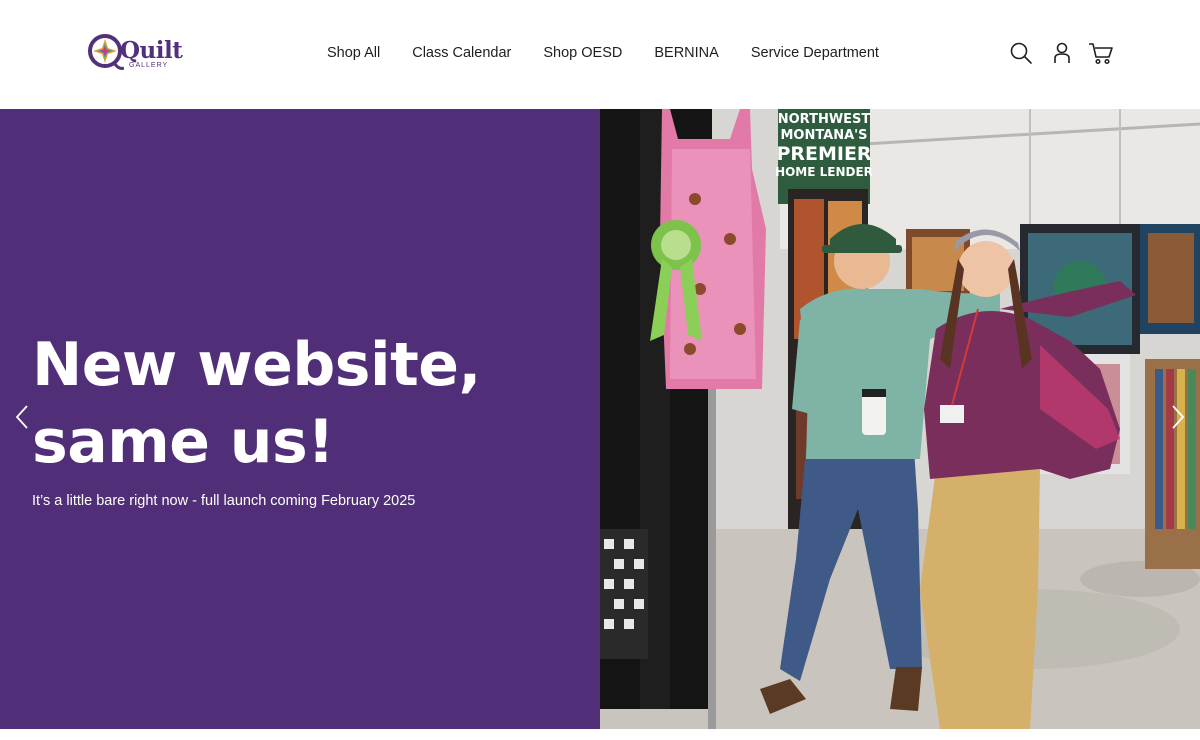 The image size is (1200, 740). What do you see at coordinates (106, 52) in the screenshot?
I see `quilt-star-logo-icon` at bounding box center [106, 52].